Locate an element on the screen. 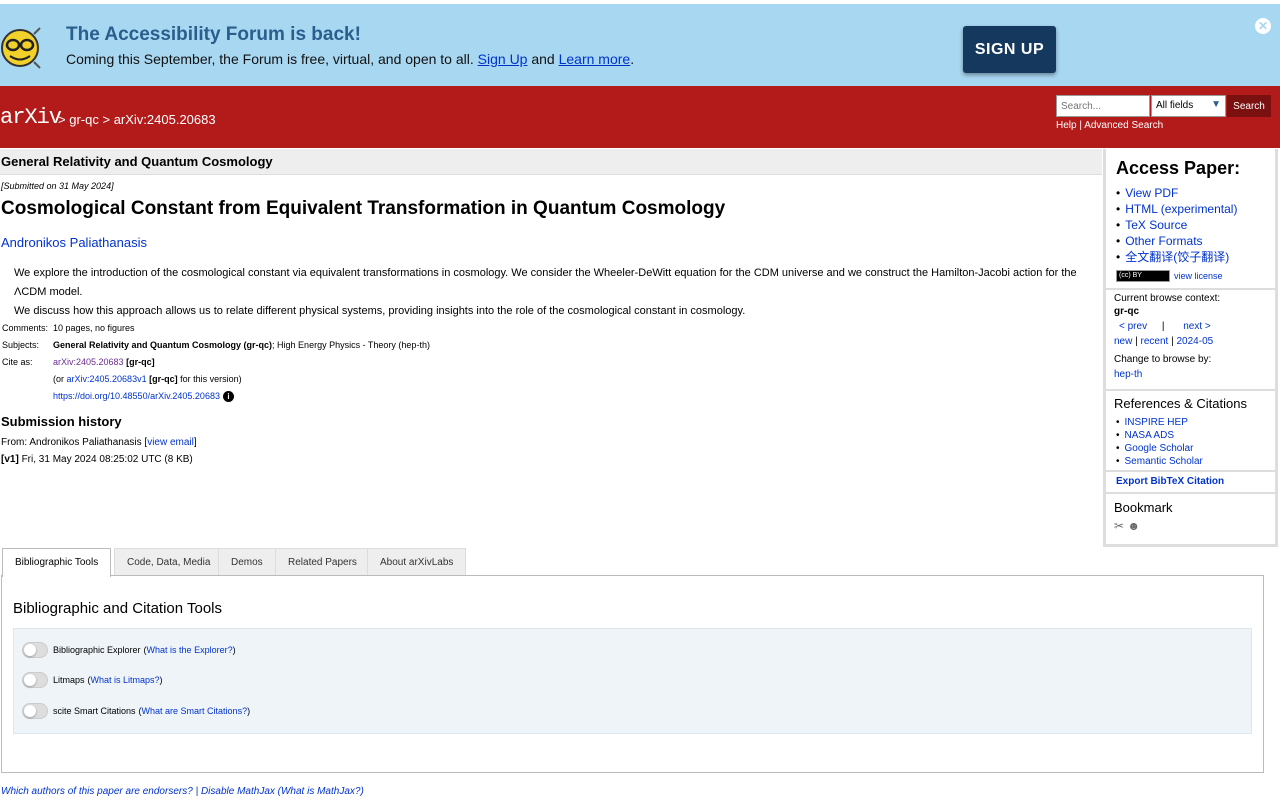 Image resolution: width=1280 pixels, height=800 pixels. help-link: Help is located at coordinates (1066, 125).